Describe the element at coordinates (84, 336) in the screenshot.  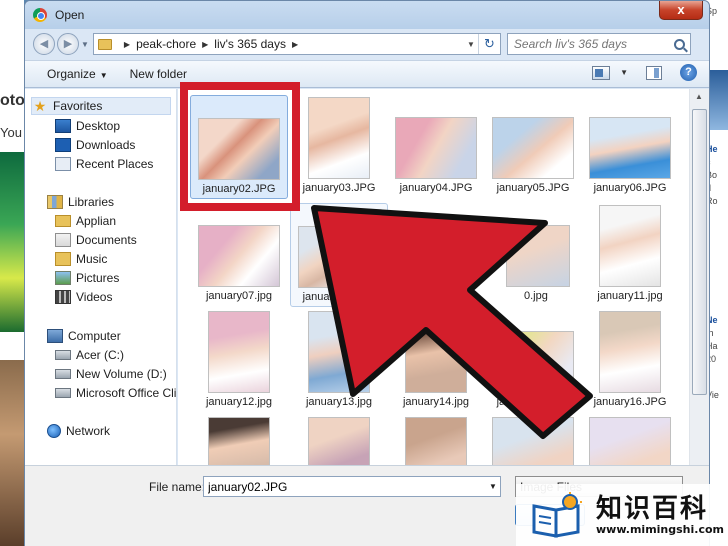
I see `nav-computer: Computer` at that location.